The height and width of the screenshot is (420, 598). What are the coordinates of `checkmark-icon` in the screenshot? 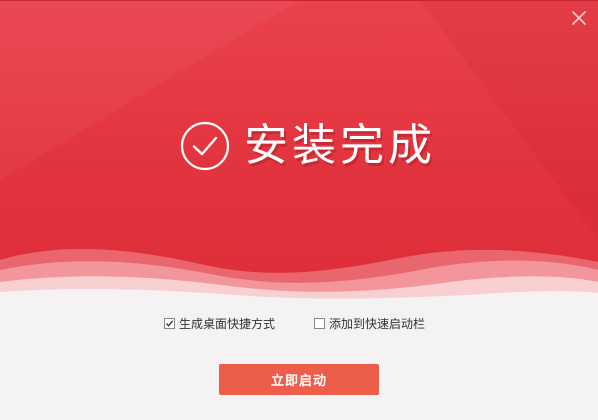 It's located at (170, 323).